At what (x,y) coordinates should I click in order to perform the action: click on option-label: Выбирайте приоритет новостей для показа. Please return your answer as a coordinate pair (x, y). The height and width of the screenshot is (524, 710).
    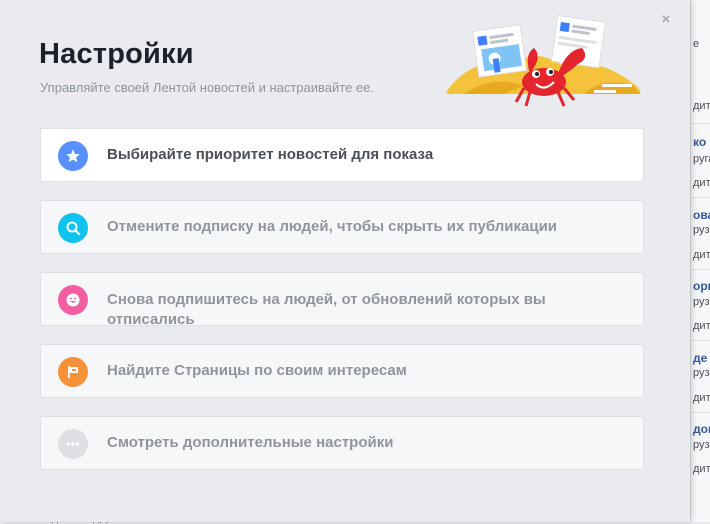
    Looking at the image, I should click on (270, 154).